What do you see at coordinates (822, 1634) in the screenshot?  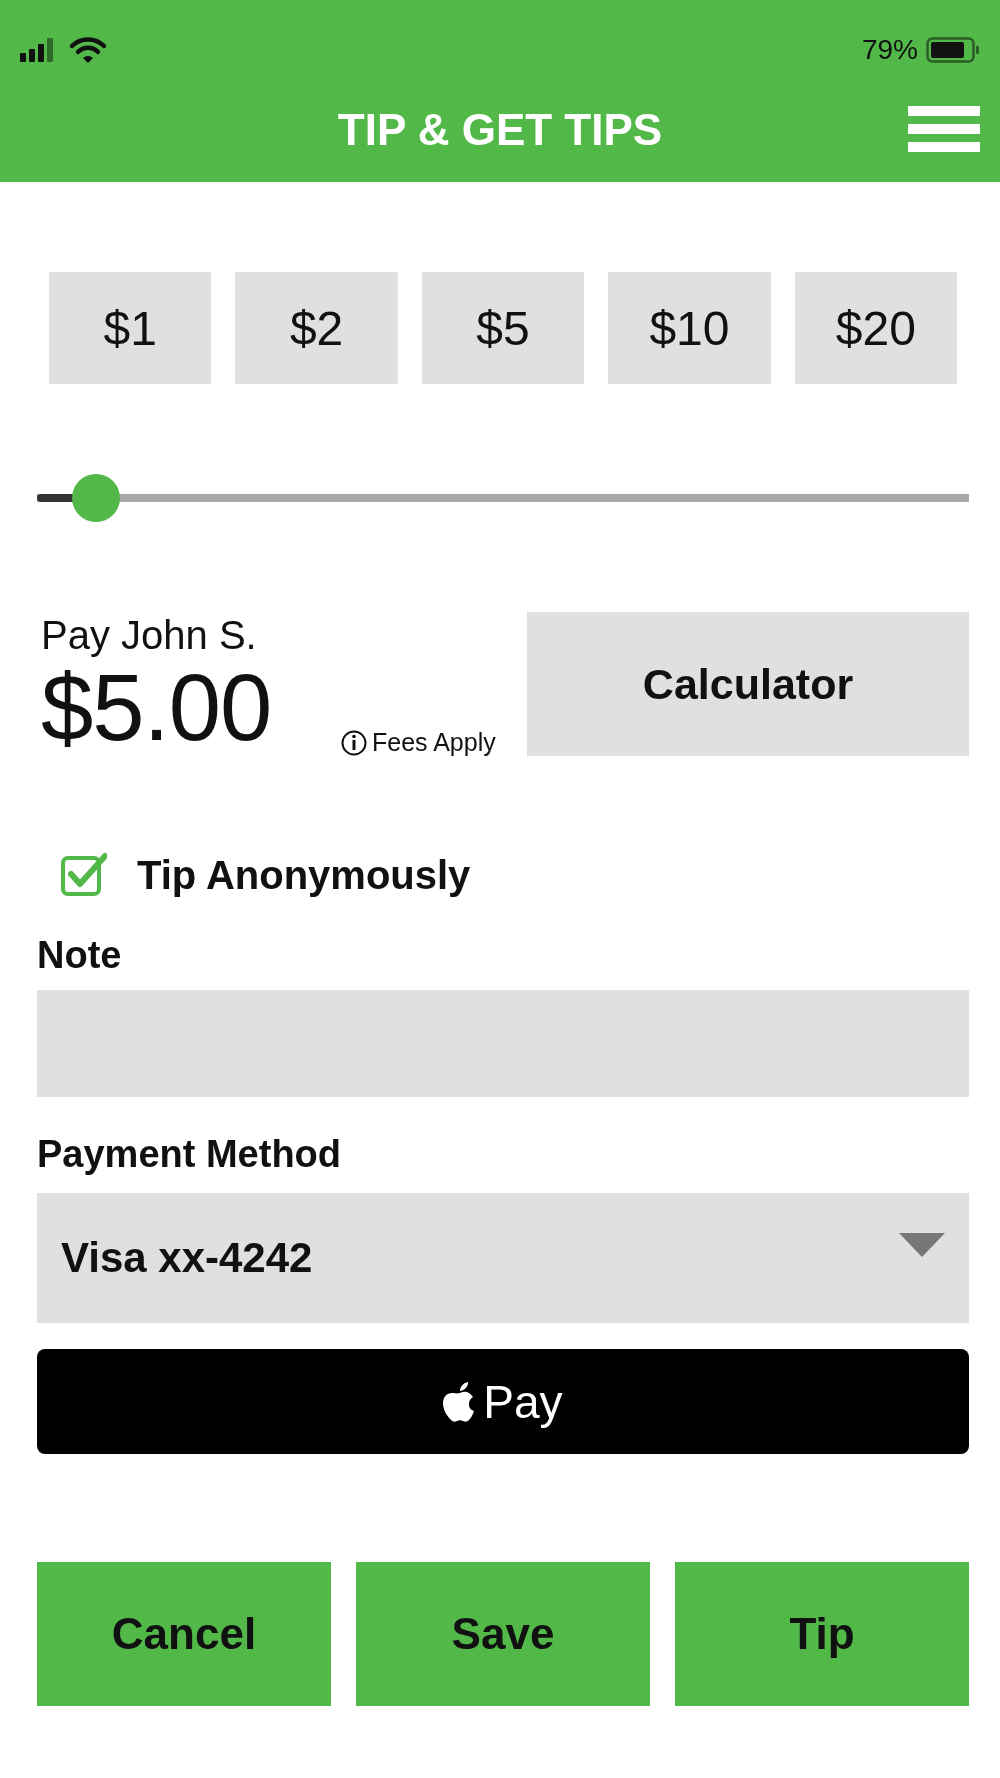 I see `action-button: Tip` at bounding box center [822, 1634].